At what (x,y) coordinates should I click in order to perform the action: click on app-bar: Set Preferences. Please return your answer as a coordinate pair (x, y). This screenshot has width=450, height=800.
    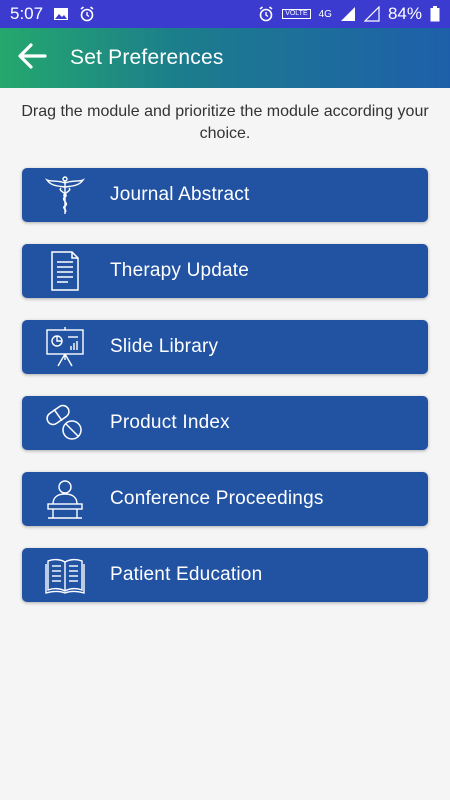
    Looking at the image, I should click on (225, 58).